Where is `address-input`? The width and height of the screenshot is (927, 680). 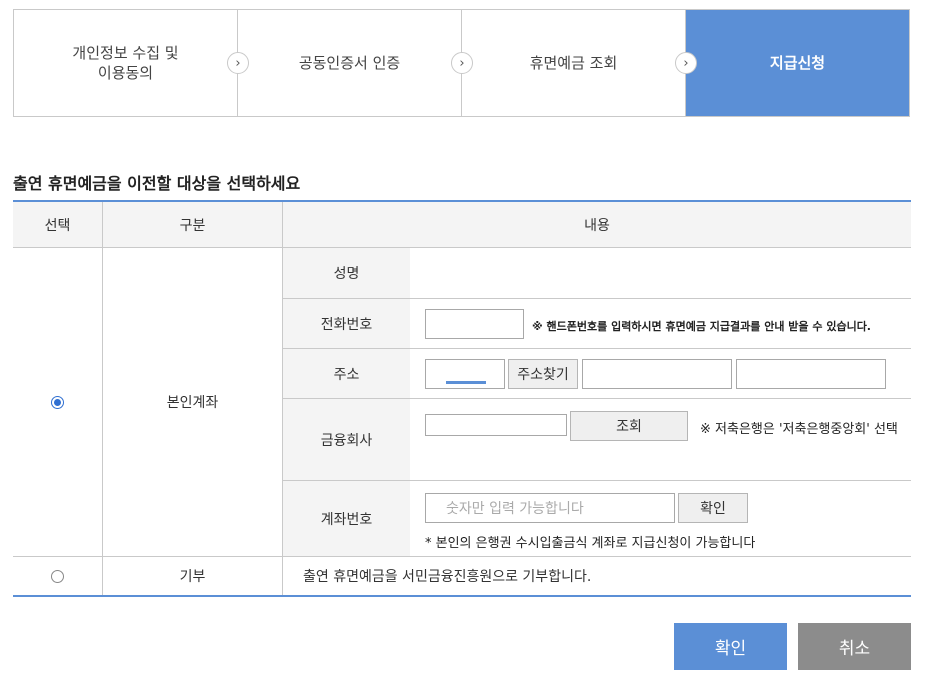
address-input is located at coordinates (657, 374).